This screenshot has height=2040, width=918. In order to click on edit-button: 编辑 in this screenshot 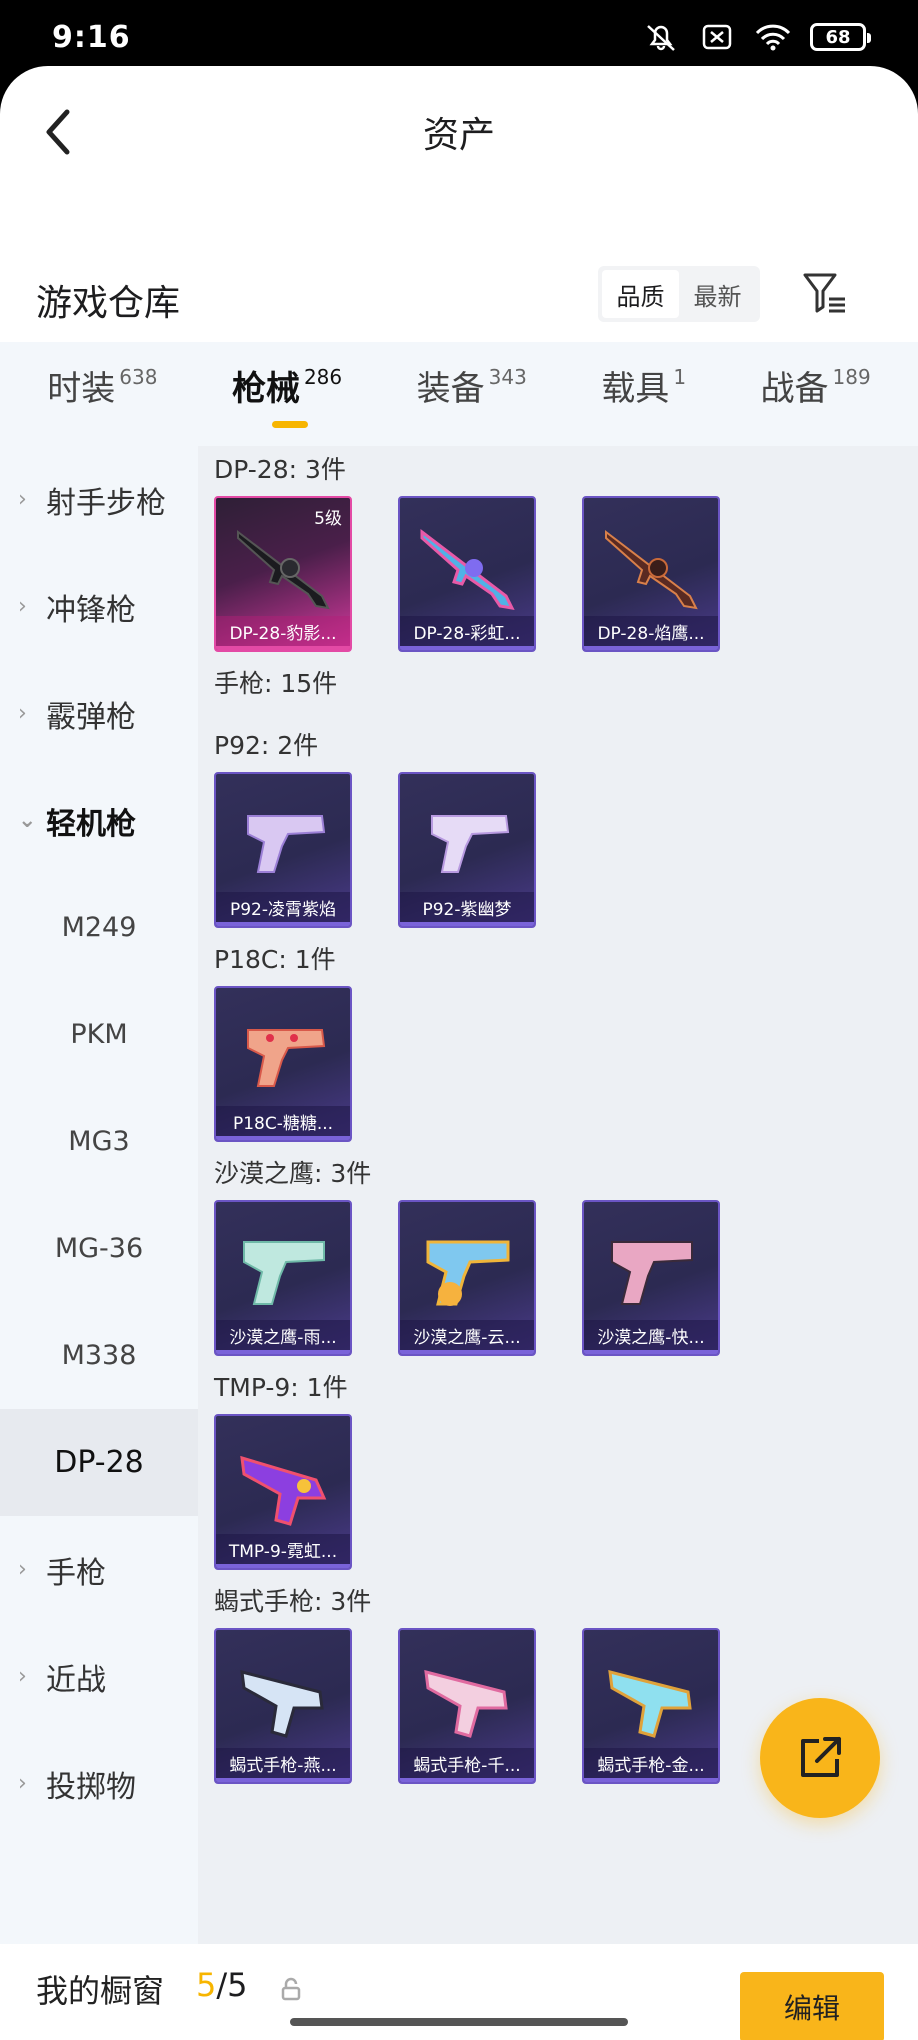, I will do `click(812, 2006)`.